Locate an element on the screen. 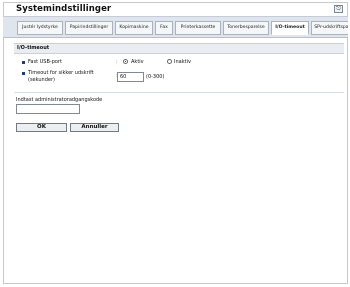 The height and width of the screenshot is (287, 350). section-header: I/O-timeout is located at coordinates (179, 48).